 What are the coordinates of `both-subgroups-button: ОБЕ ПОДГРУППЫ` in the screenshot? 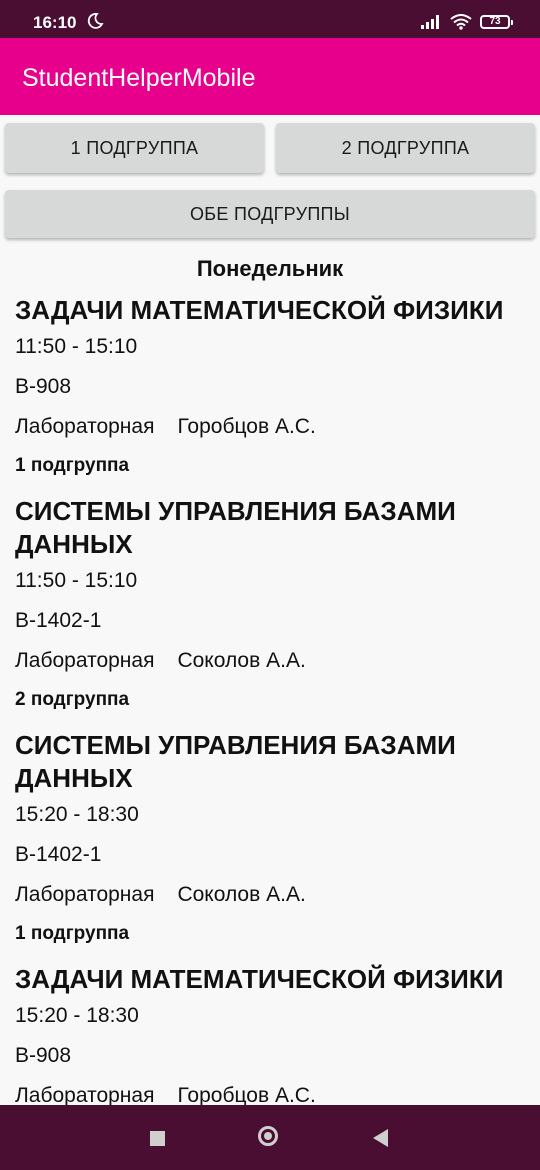 It's located at (270, 214).